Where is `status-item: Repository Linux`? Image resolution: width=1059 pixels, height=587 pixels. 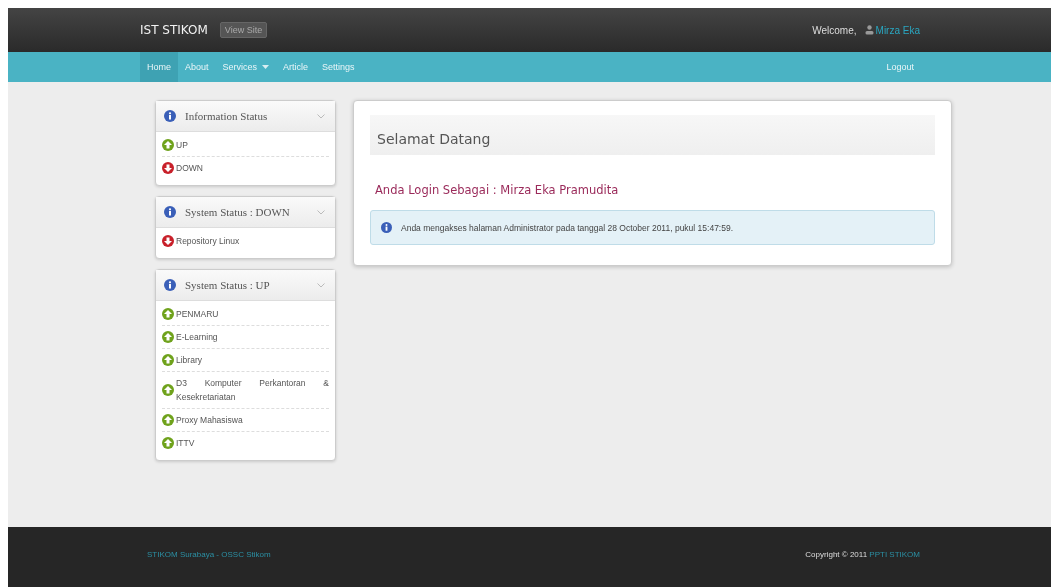 status-item: Repository Linux is located at coordinates (252, 241).